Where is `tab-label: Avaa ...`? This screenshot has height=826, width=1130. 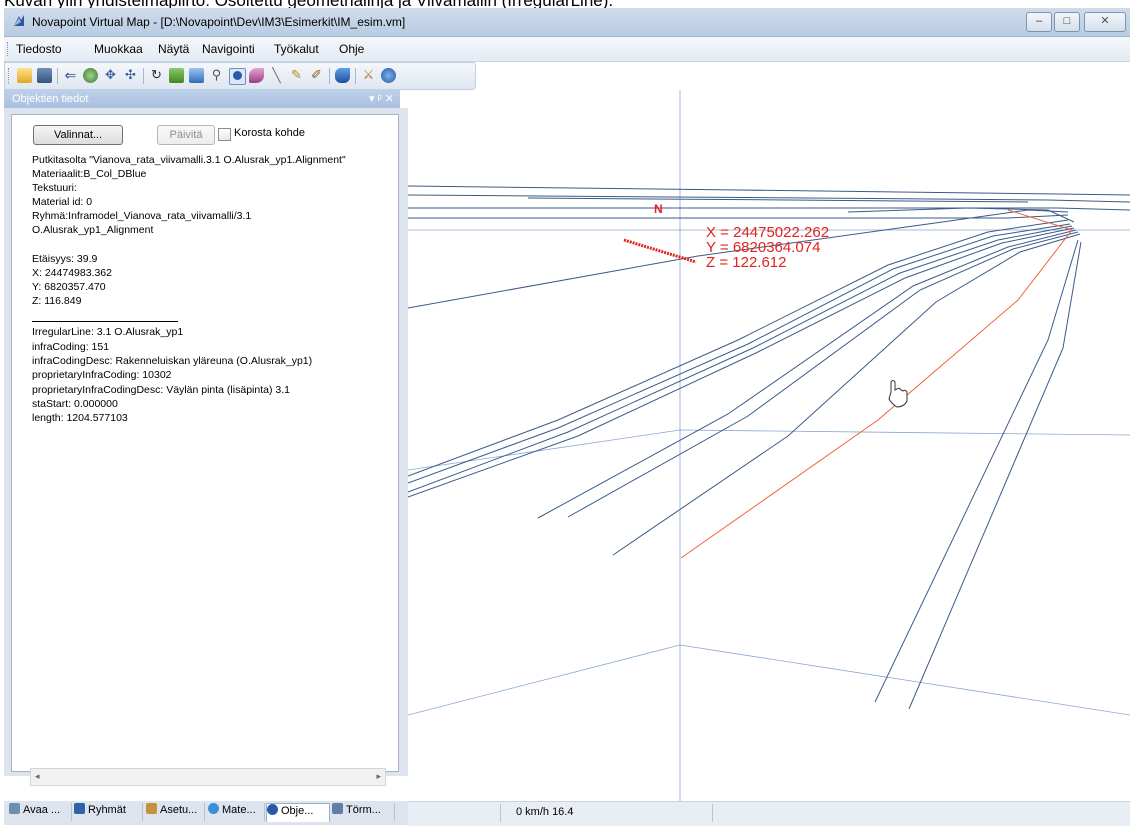
tab-label: Avaa ... is located at coordinates (42, 810).